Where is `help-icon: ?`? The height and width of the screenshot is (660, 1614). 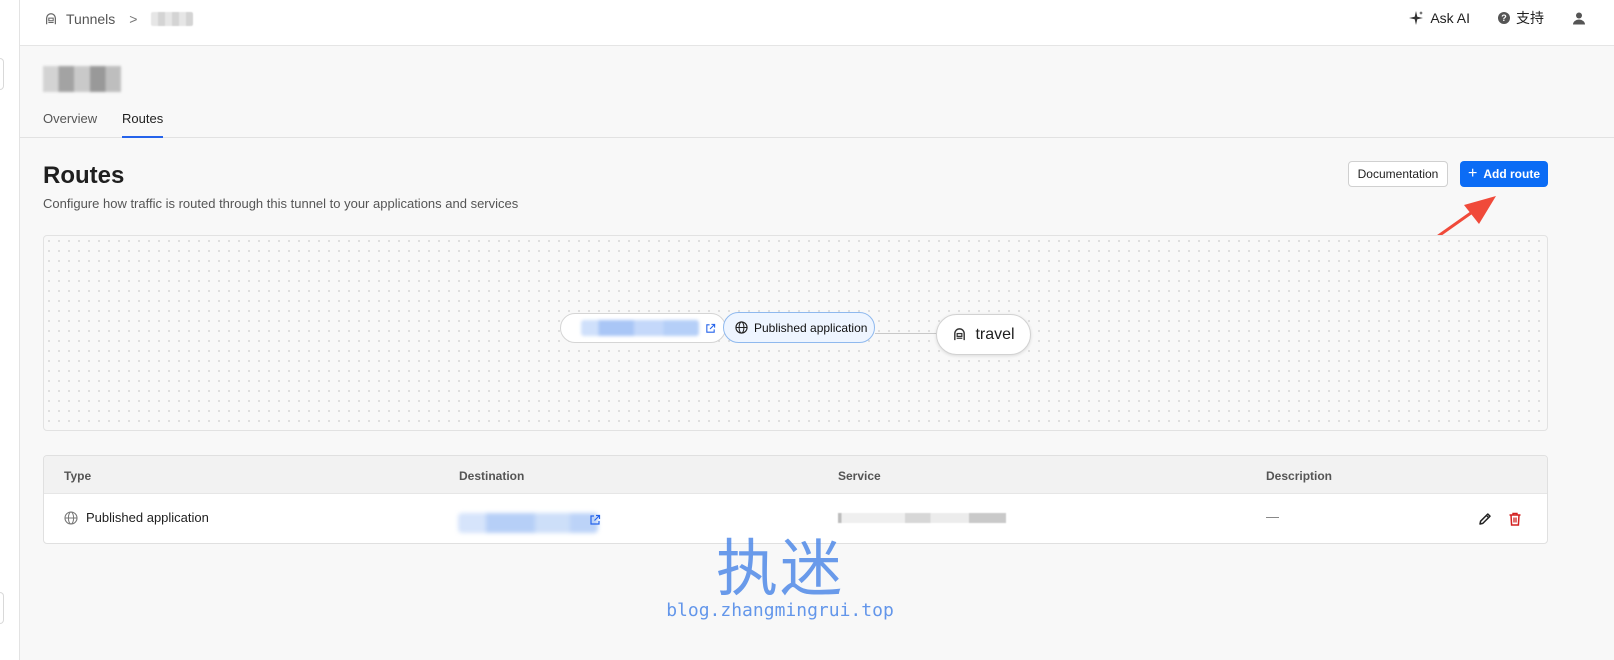 help-icon: ? is located at coordinates (1504, 18).